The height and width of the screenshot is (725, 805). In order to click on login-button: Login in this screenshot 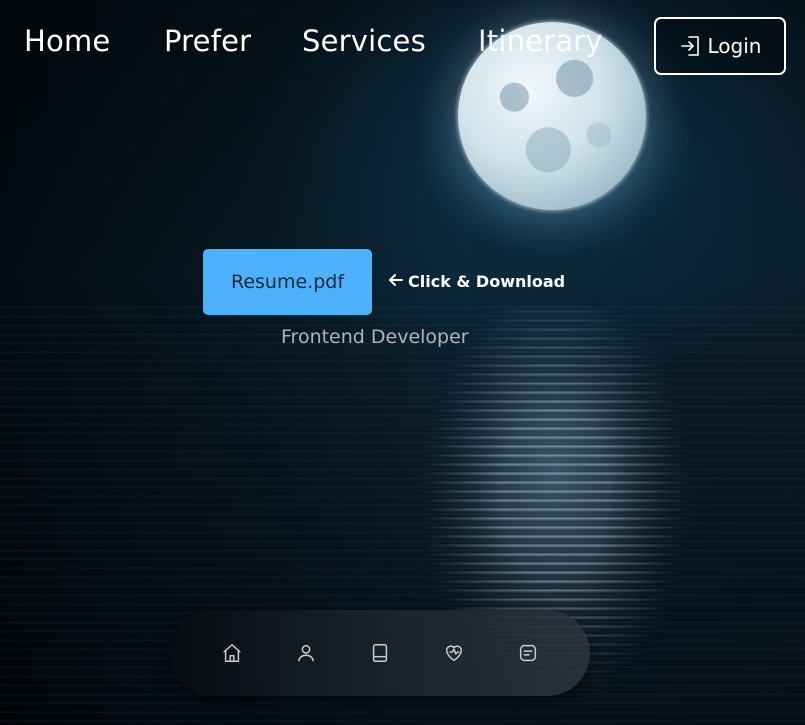, I will do `click(720, 46)`.